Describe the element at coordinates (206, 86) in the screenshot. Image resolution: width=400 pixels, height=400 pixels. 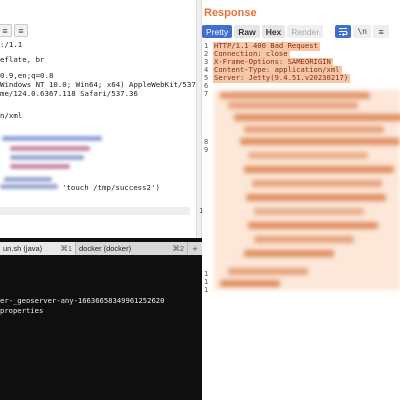
I see `line-number: 6` at that location.